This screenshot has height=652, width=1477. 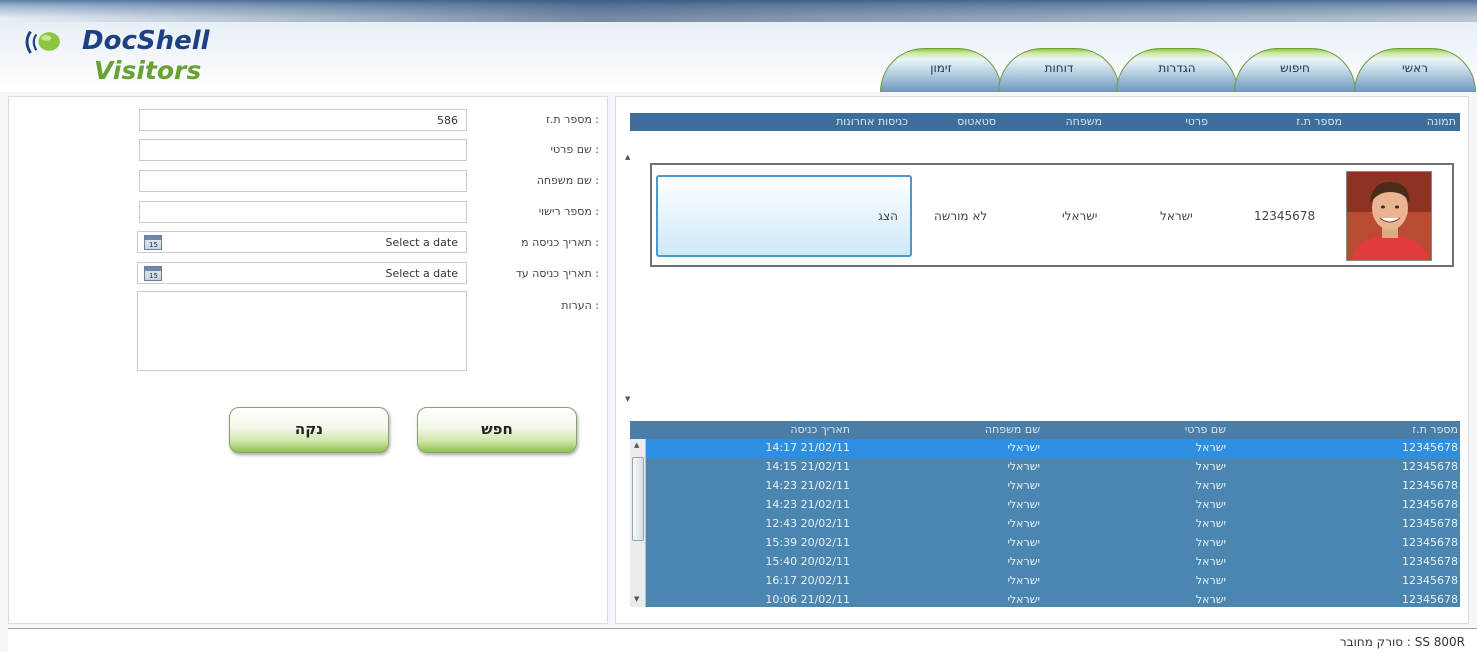 What do you see at coordinates (1045, 599) in the screenshot?
I see `table-row: 12345678 ישראל ישראלי 10:06 21/02/11` at bounding box center [1045, 599].